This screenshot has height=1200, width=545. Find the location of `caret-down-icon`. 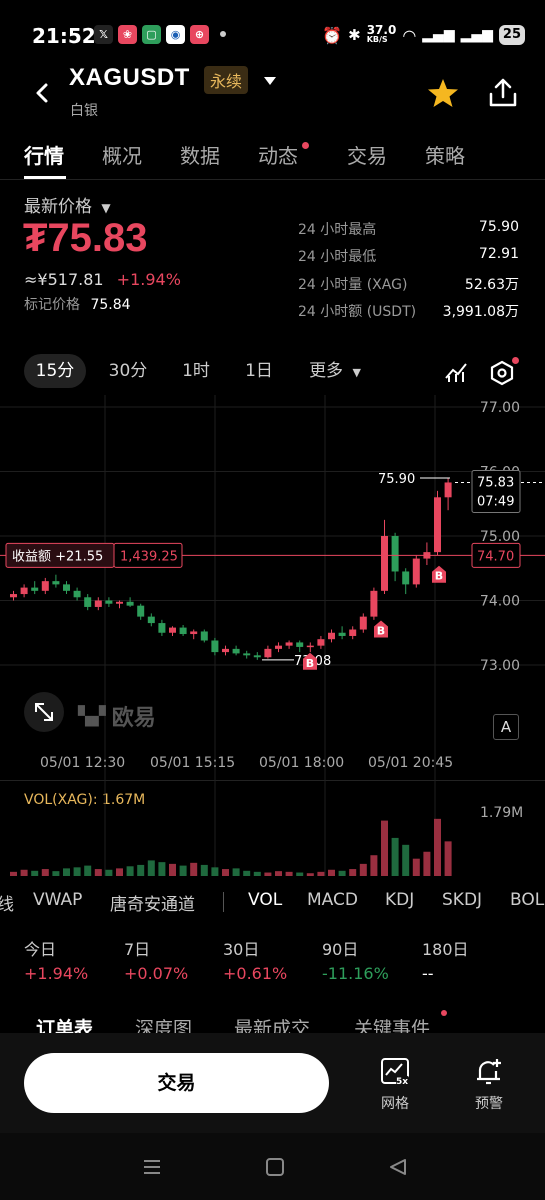

caret-down-icon is located at coordinates (270, 81).